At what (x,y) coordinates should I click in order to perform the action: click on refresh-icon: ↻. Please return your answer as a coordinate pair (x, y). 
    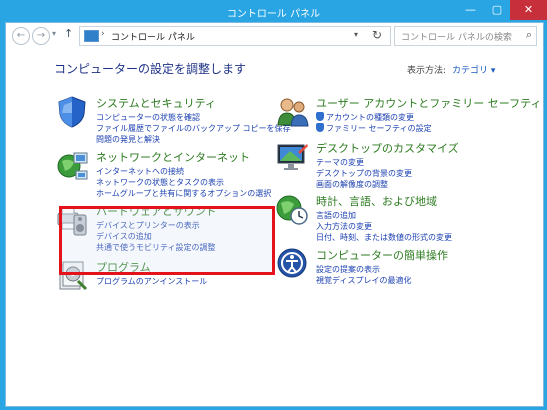
    Looking at the image, I should click on (377, 35).